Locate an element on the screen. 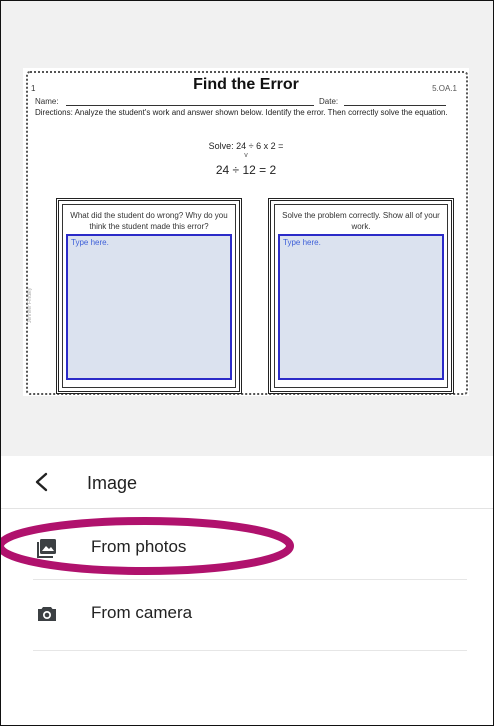 This screenshot has width=494, height=726. from-photos-option: From photos is located at coordinates (247, 548).